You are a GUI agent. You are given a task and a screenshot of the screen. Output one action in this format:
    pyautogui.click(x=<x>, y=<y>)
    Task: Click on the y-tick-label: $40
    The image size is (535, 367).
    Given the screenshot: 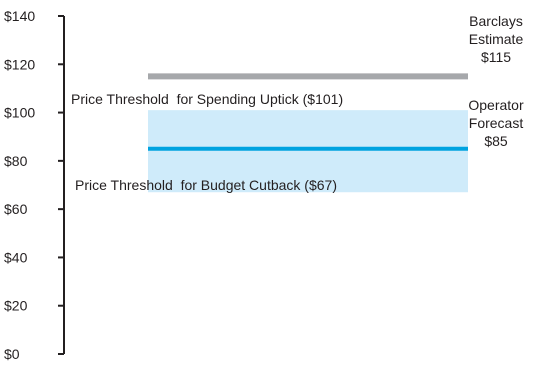 What is the action you would take?
    pyautogui.click(x=16, y=257)
    